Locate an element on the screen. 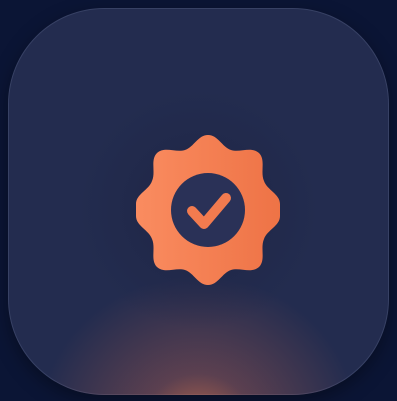 The image size is (397, 401). check-ring is located at coordinates (208, 210).